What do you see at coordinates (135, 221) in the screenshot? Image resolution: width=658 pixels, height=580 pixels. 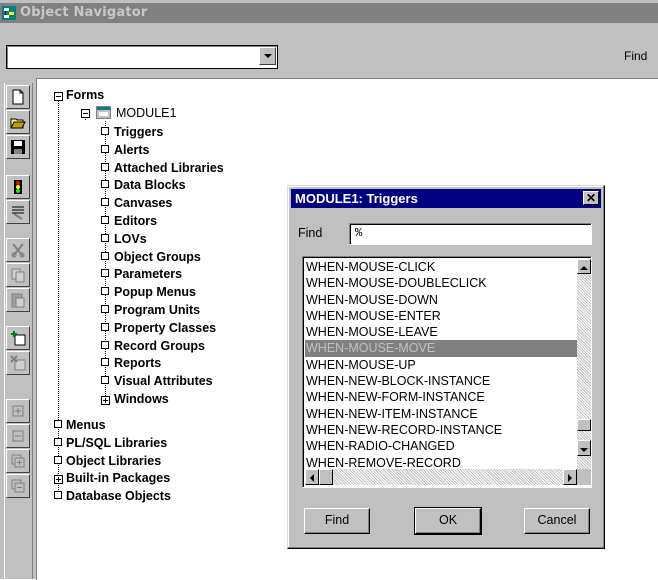 I see `tree-node-editors: Editors` at bounding box center [135, 221].